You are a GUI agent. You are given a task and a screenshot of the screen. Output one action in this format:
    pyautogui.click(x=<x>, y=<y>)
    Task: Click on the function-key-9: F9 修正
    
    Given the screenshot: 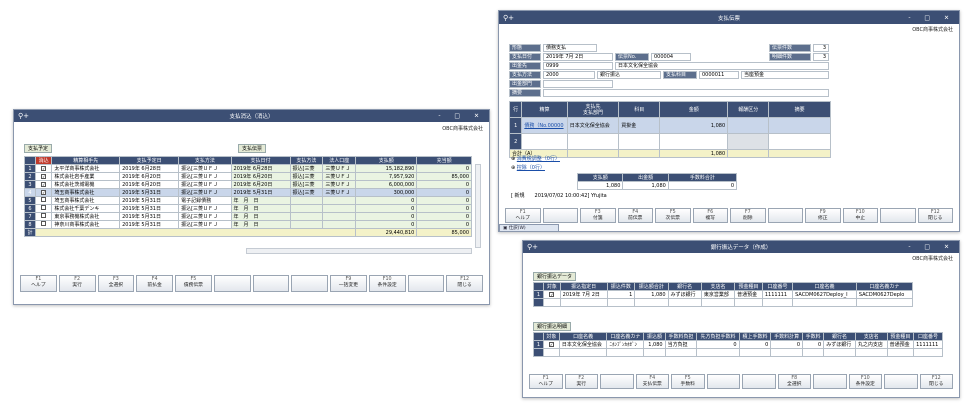 What is the action you would take?
    pyautogui.click(x=823, y=215)
    